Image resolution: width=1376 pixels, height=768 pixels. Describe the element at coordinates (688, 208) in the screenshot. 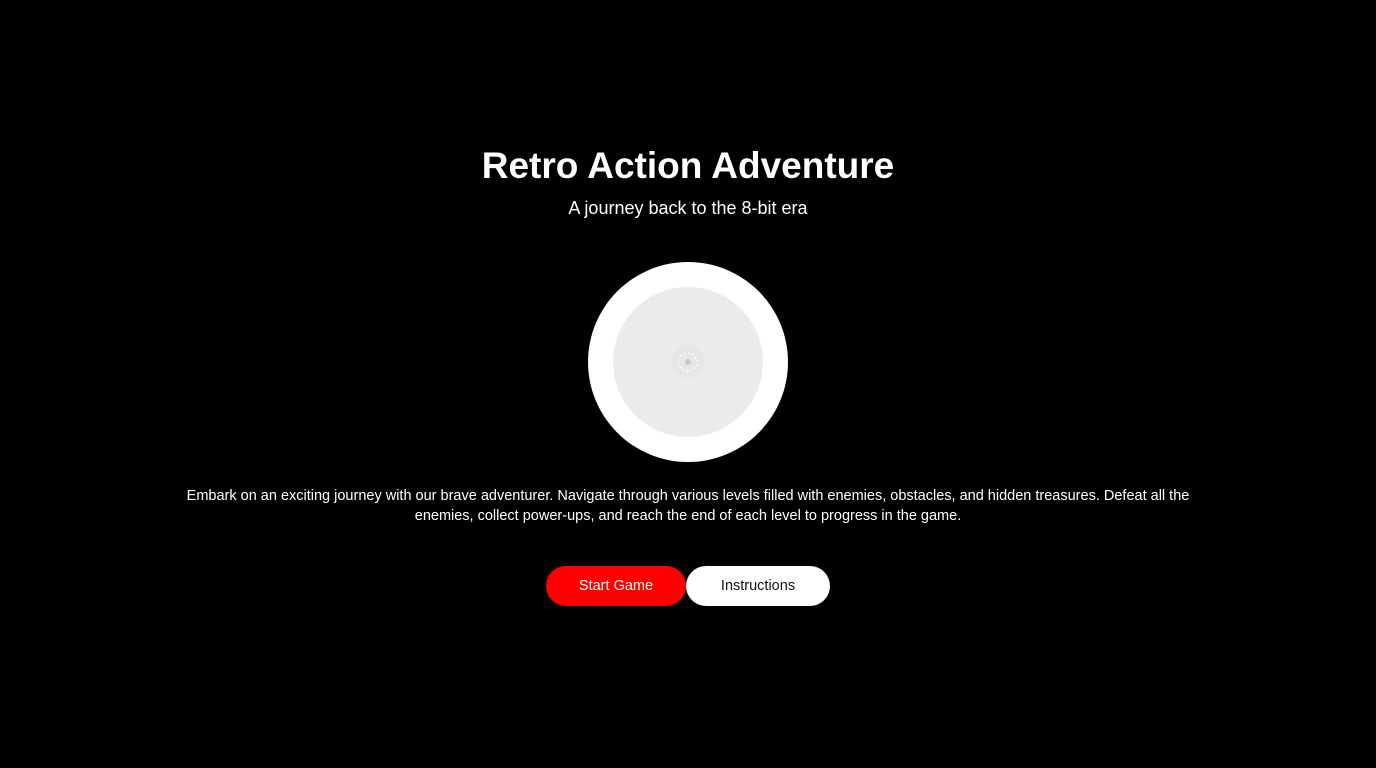

I see `page-subtitle: A journey back to the 8-bit era` at that location.